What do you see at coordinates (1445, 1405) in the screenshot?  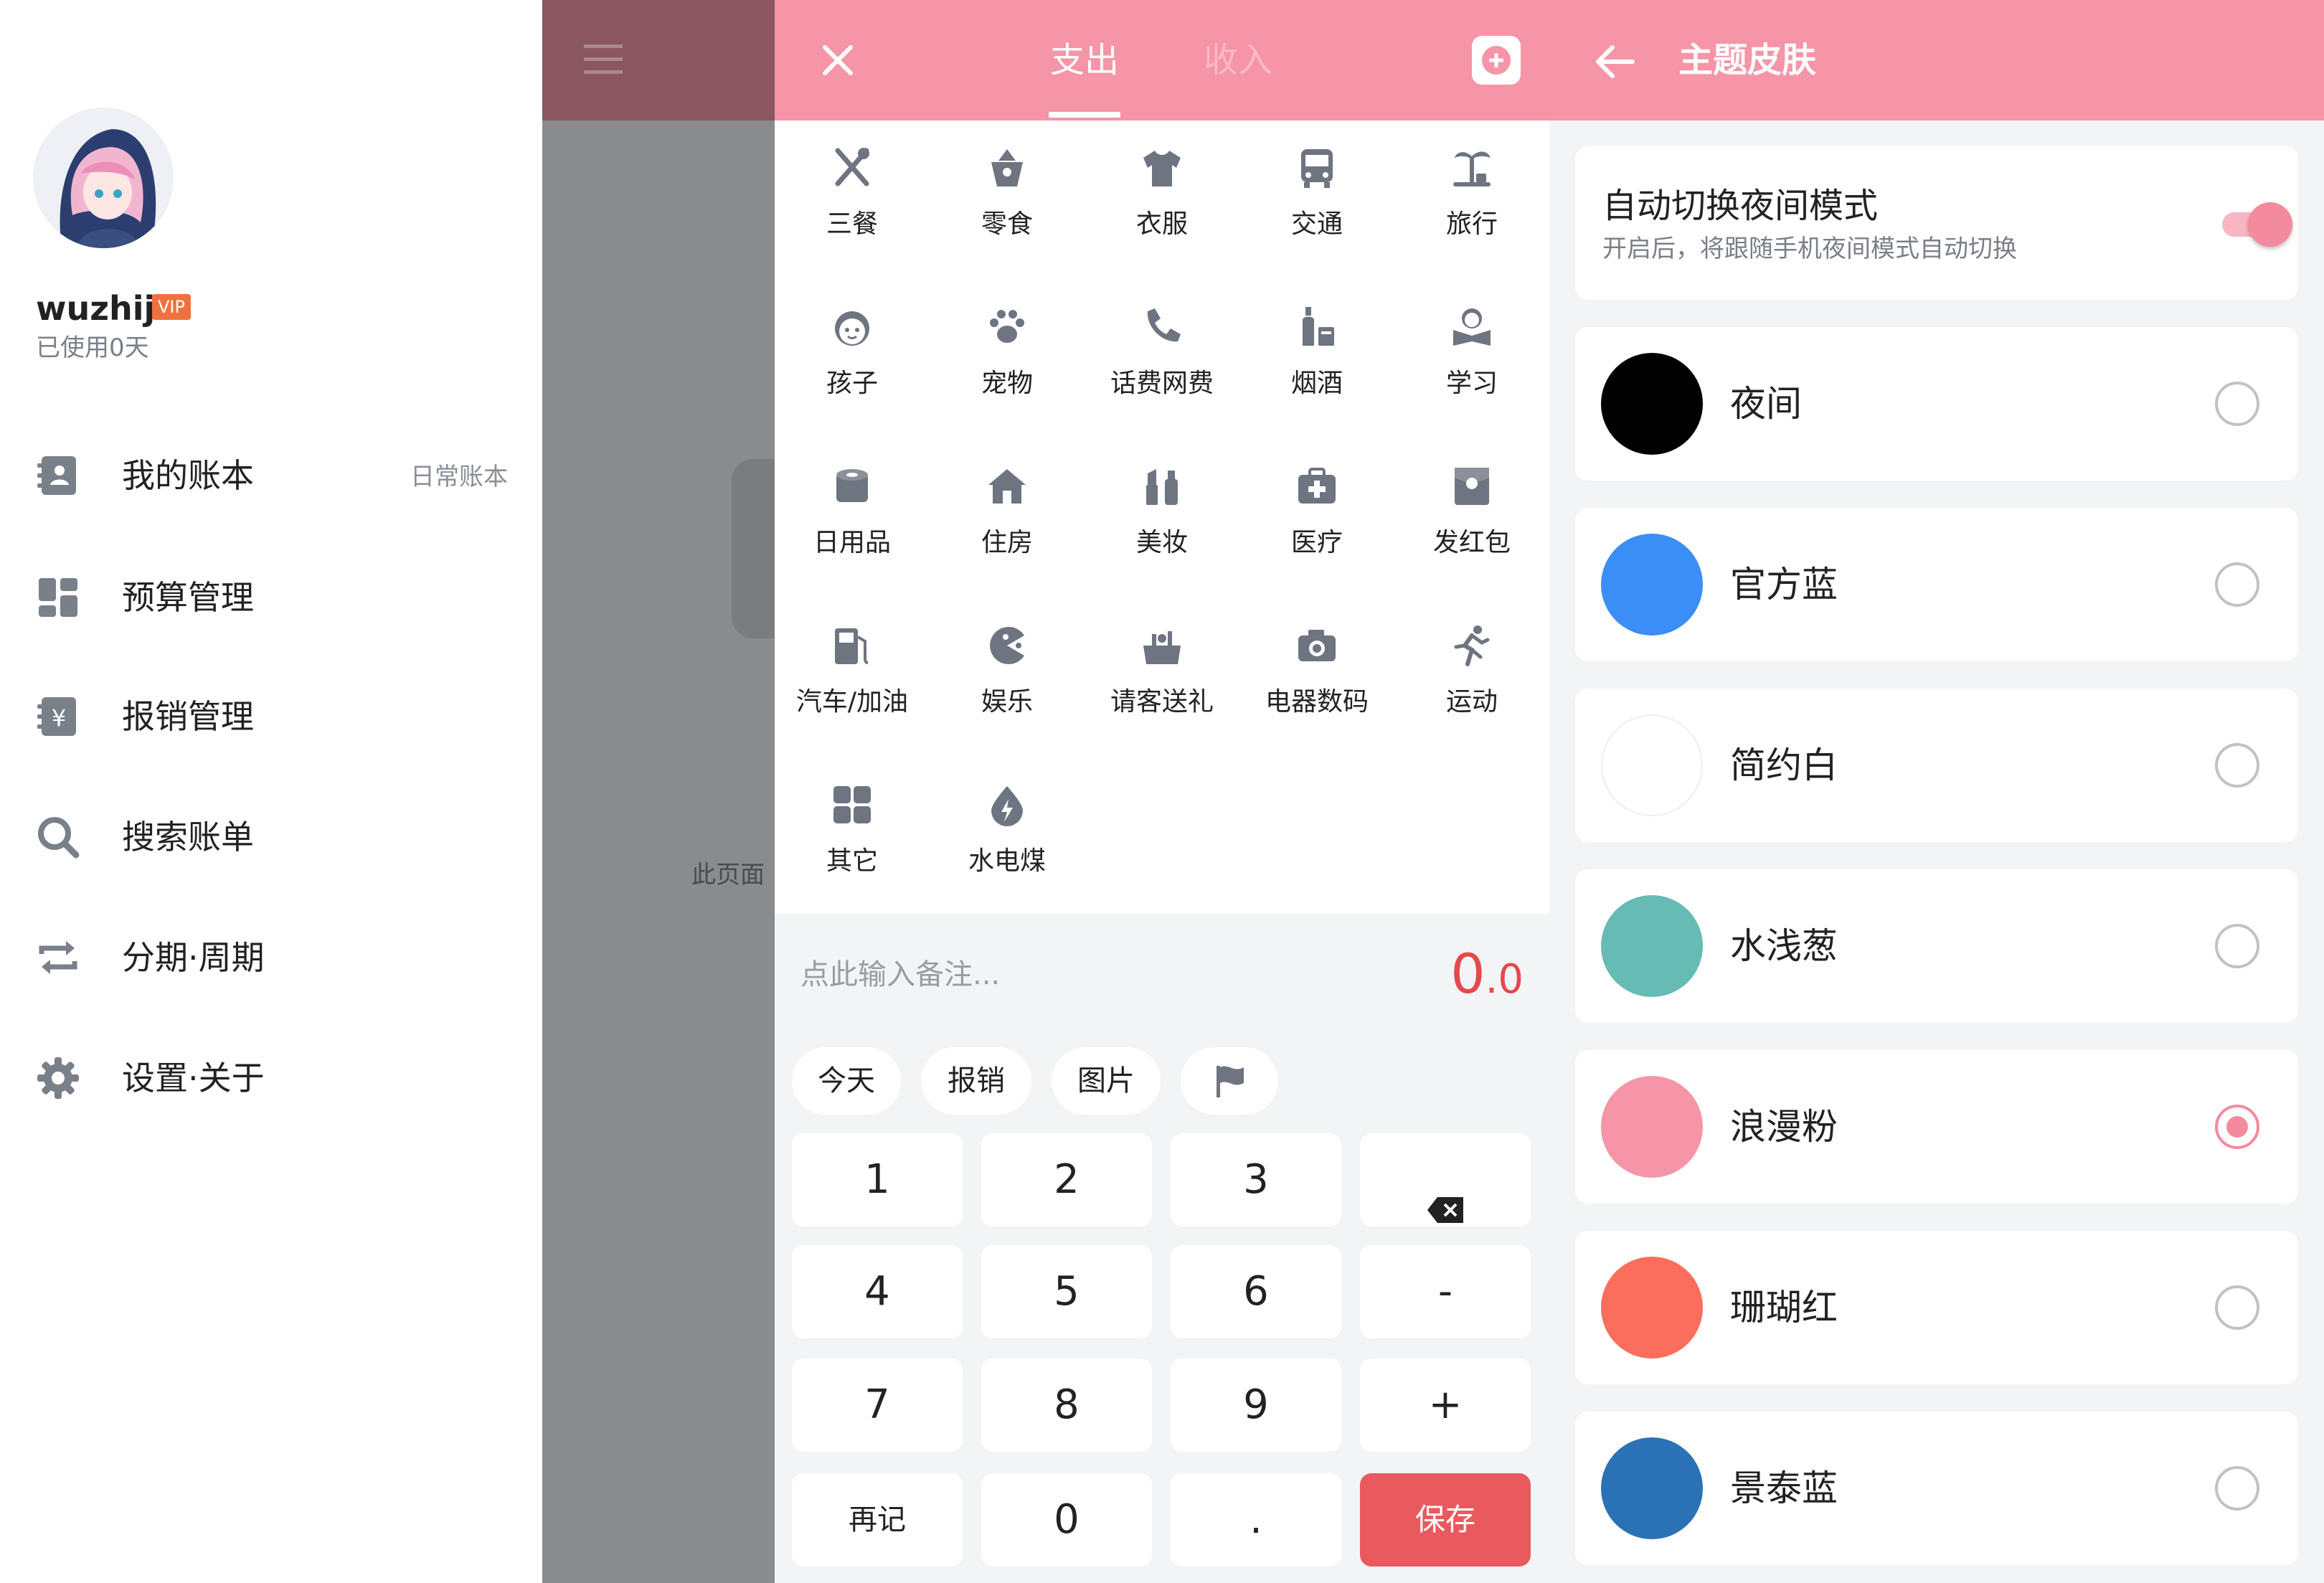 I see `key-plus: +` at bounding box center [1445, 1405].